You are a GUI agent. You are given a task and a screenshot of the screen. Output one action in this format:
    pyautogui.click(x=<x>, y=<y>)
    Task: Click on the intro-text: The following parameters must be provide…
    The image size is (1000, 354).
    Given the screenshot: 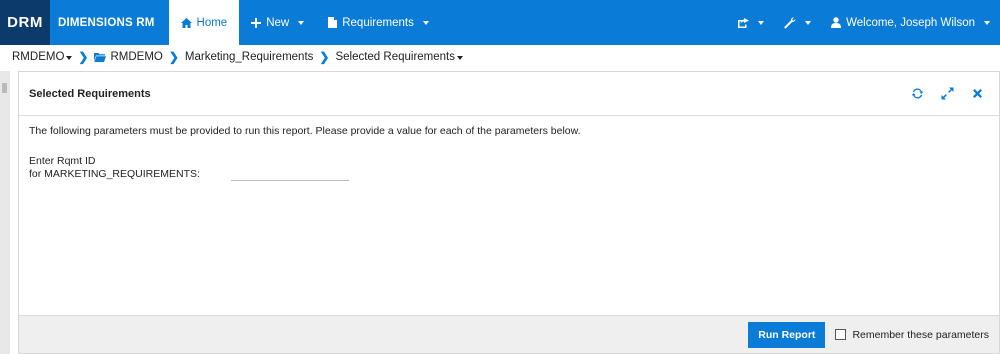 What is the action you would take?
    pyautogui.click(x=305, y=131)
    